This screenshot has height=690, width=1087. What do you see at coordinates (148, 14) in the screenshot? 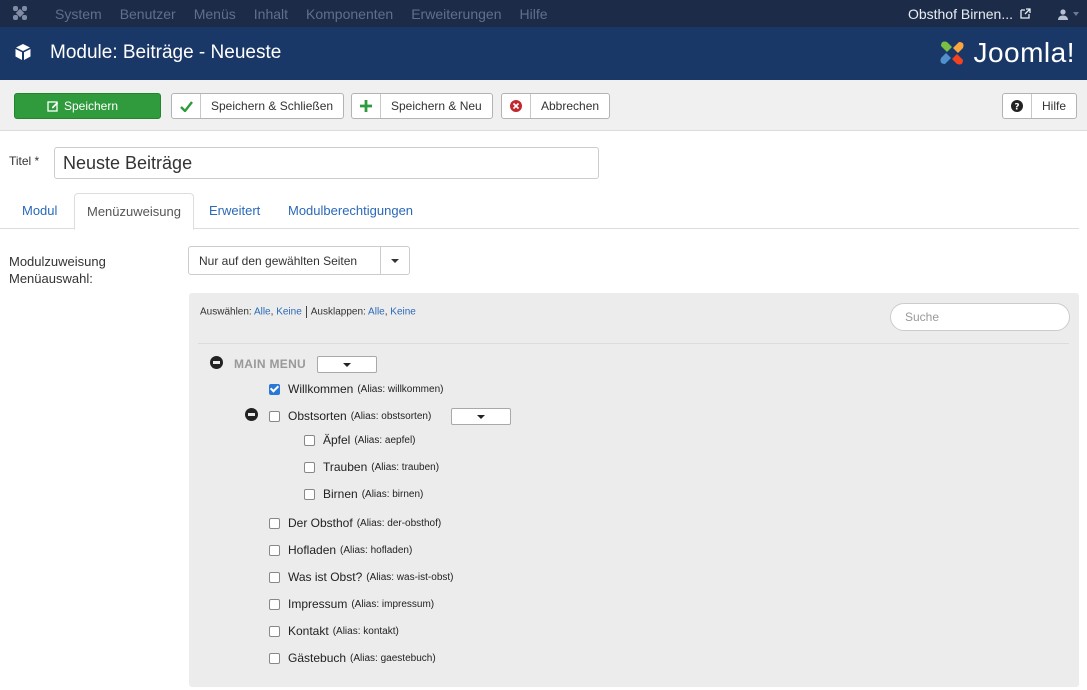
I see `menu-users: Benutzer` at bounding box center [148, 14].